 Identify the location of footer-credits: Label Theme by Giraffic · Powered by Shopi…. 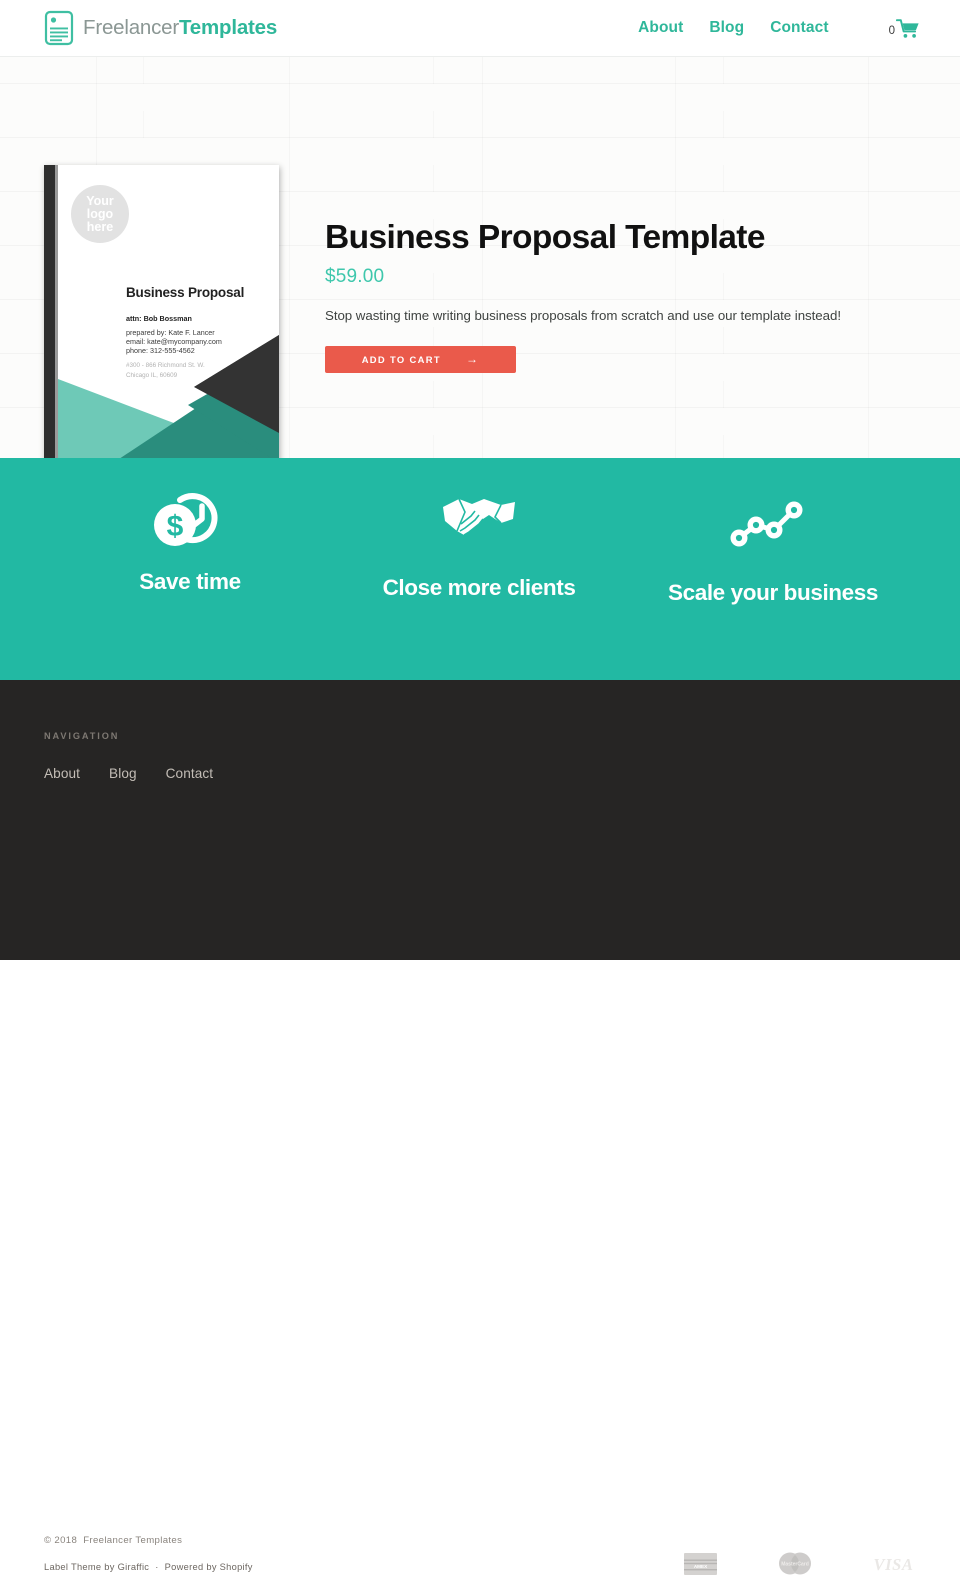
(148, 1567).